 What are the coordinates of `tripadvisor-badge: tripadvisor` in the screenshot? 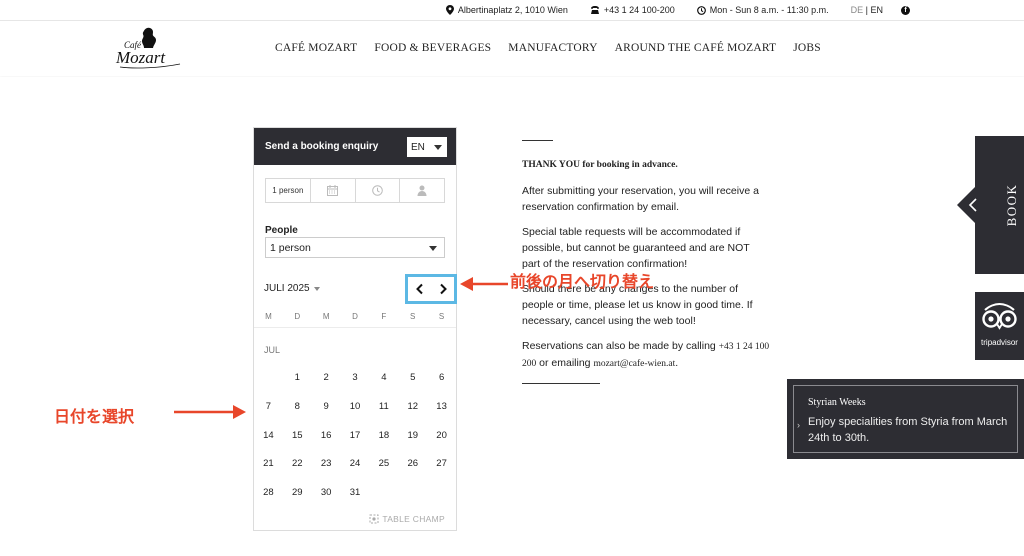 It's located at (999, 326).